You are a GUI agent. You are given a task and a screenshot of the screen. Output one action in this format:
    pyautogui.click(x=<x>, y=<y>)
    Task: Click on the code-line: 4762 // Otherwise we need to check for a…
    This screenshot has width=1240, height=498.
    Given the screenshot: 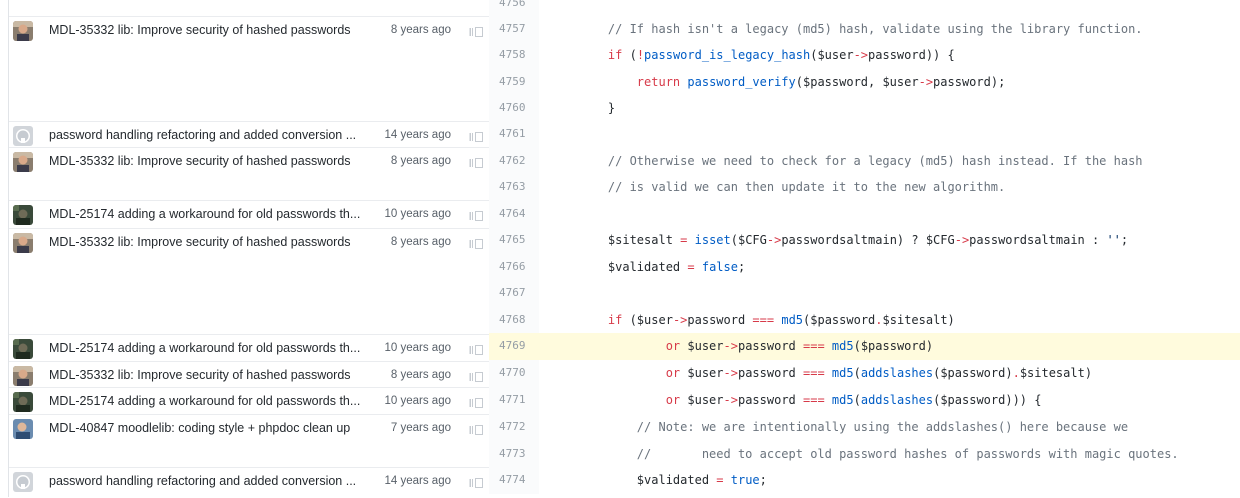 What is the action you would take?
    pyautogui.click(x=864, y=161)
    